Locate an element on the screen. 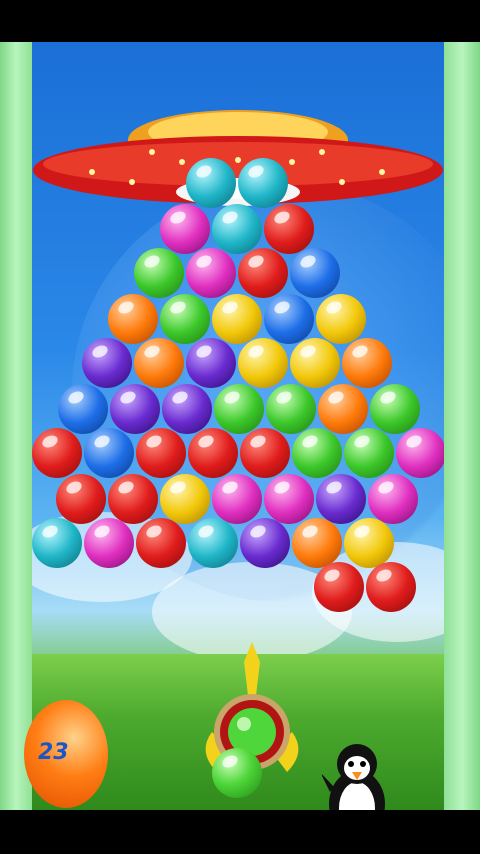 This screenshot has height=854, width=480. left-border is located at coordinates (16, 426).